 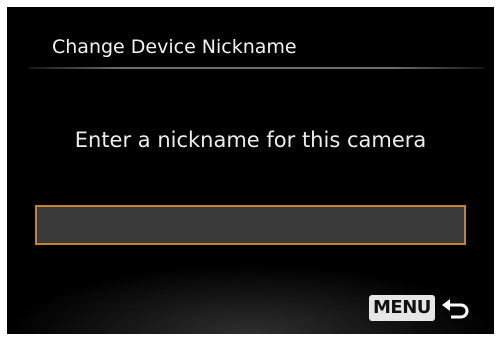 I want to click on menu-button-label: MENU, so click(x=402, y=308).